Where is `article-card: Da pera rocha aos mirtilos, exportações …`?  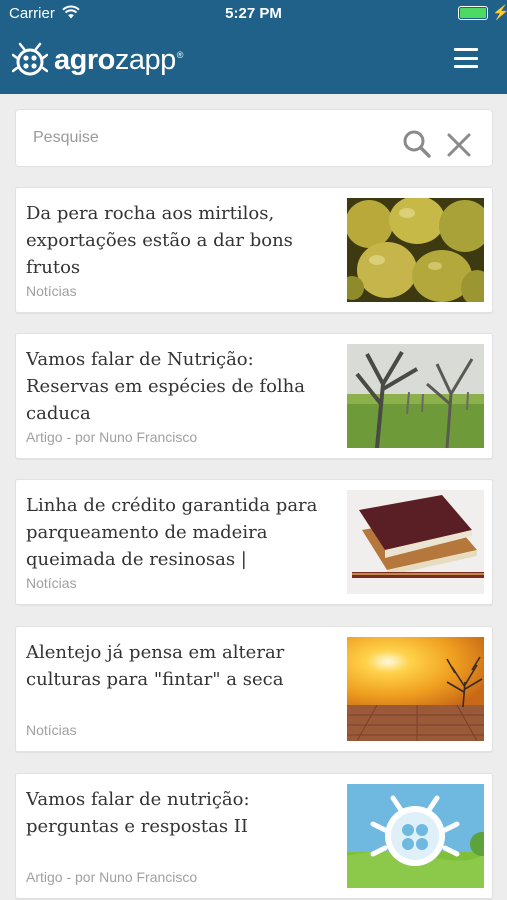 article-card: Da pera rocha aos mirtilos, exportações … is located at coordinates (254, 250).